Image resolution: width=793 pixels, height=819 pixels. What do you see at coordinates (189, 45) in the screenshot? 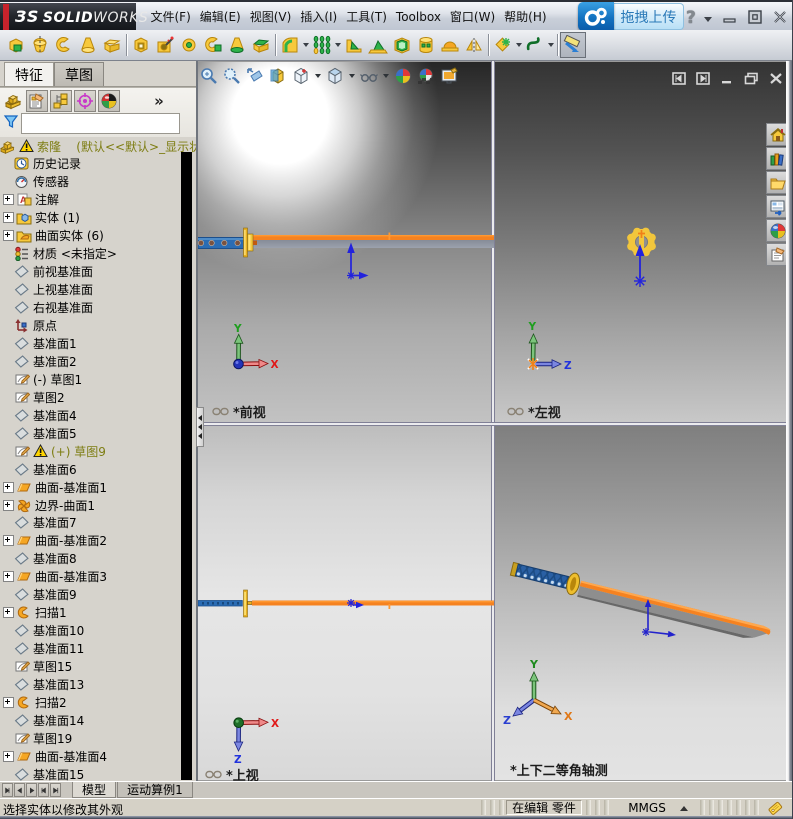
I see `revolved-cut-button` at bounding box center [189, 45].